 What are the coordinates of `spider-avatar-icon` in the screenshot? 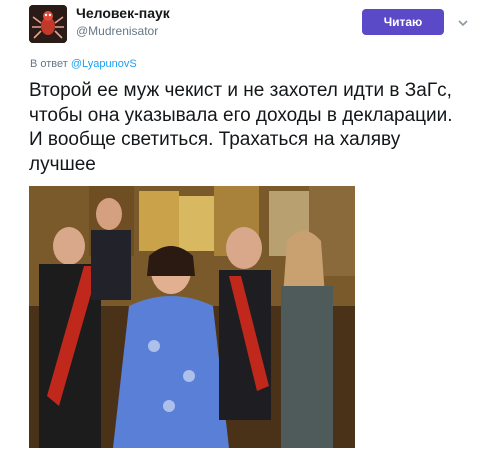 It's located at (48, 24).